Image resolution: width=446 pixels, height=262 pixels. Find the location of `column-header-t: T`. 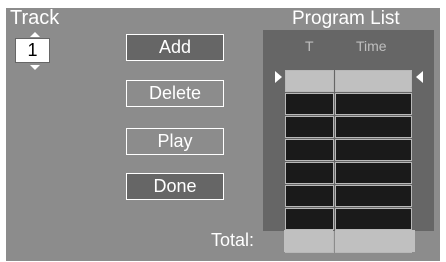

column-header-t: T is located at coordinates (309, 46).